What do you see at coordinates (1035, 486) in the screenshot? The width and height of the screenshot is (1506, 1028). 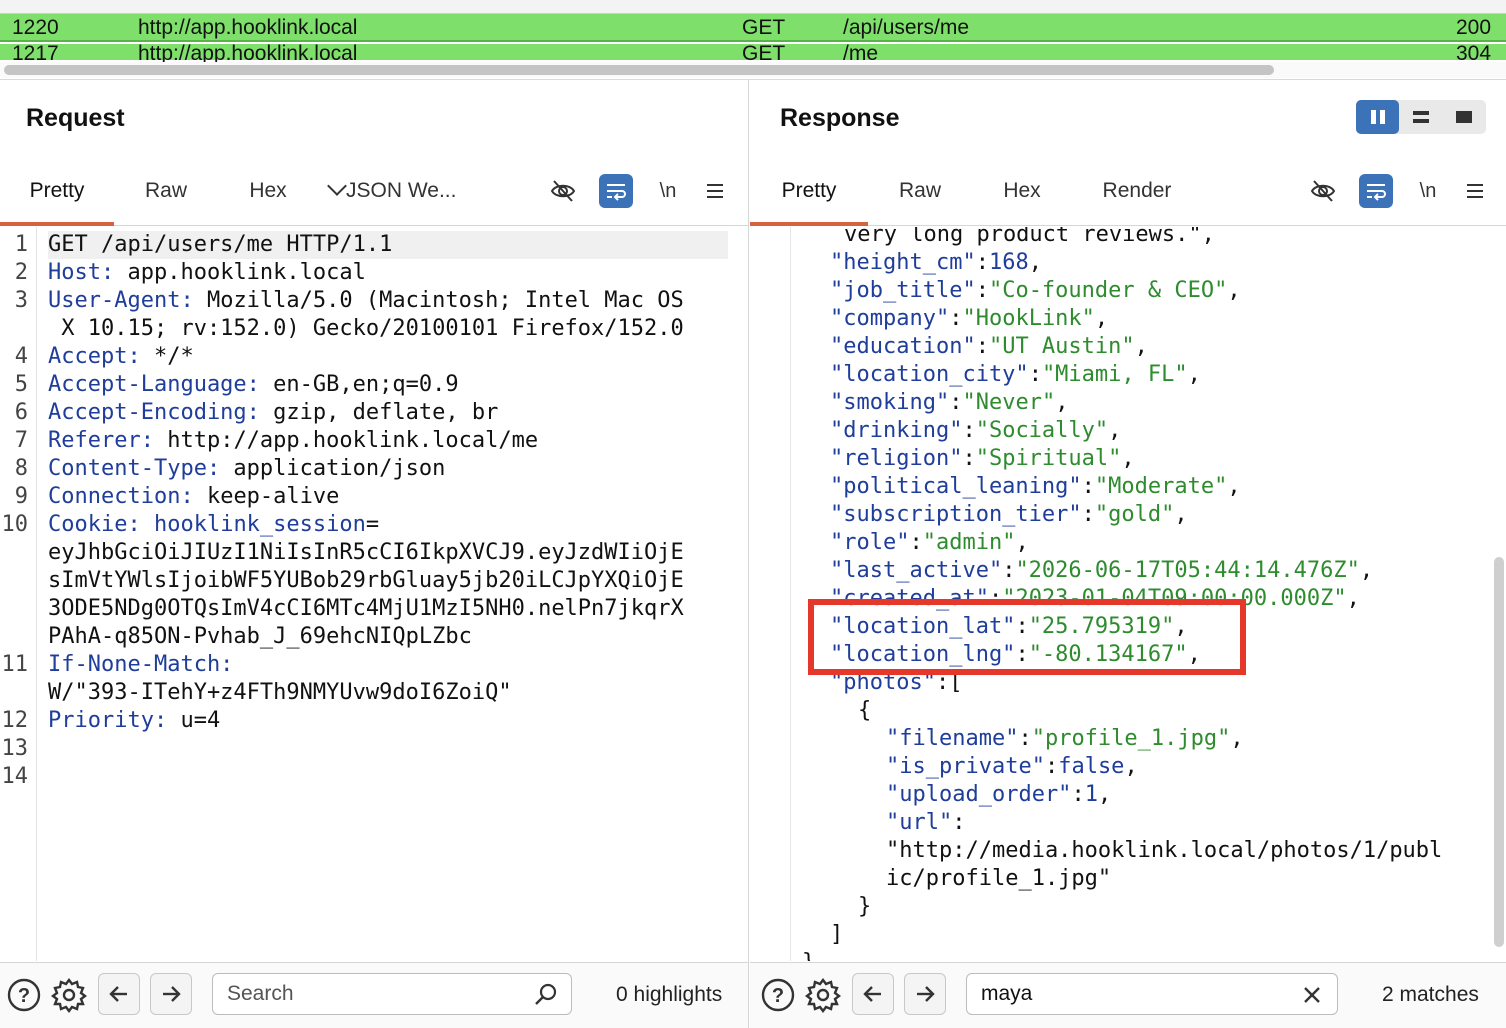 I see `json-line: "political_leaning":"Moderate",` at bounding box center [1035, 486].